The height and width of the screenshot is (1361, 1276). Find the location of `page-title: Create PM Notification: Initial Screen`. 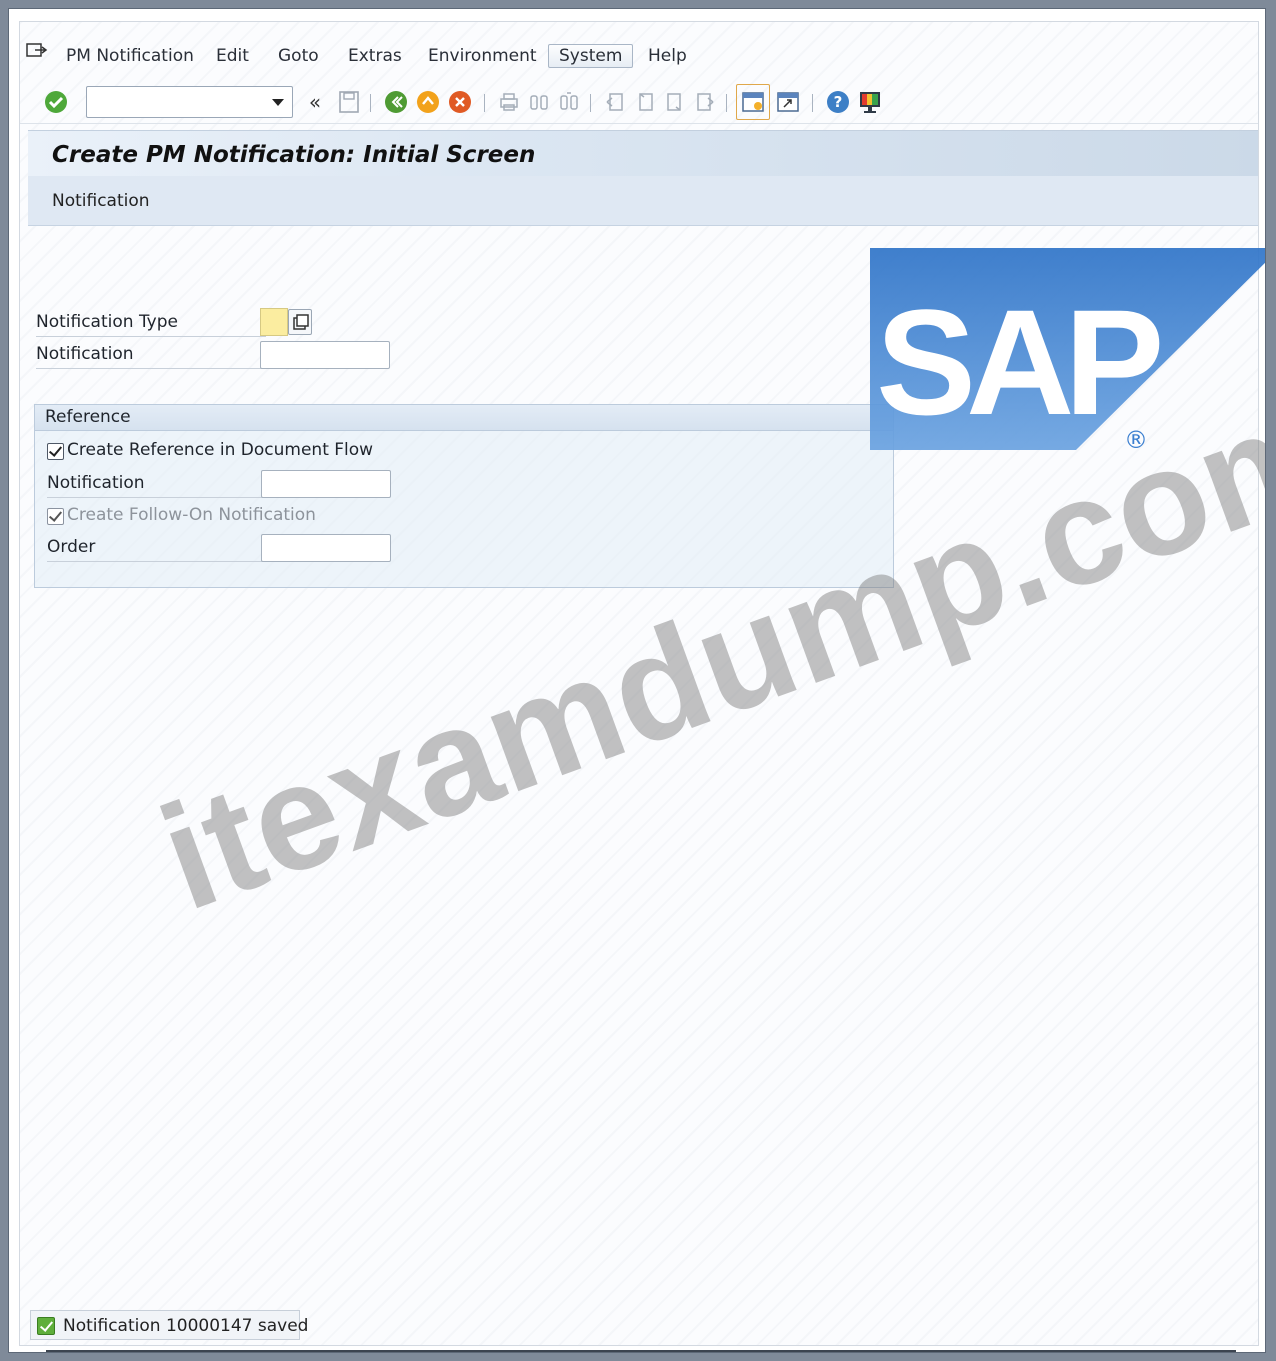

page-title: Create PM Notification: Initial Screen is located at coordinates (294, 155).